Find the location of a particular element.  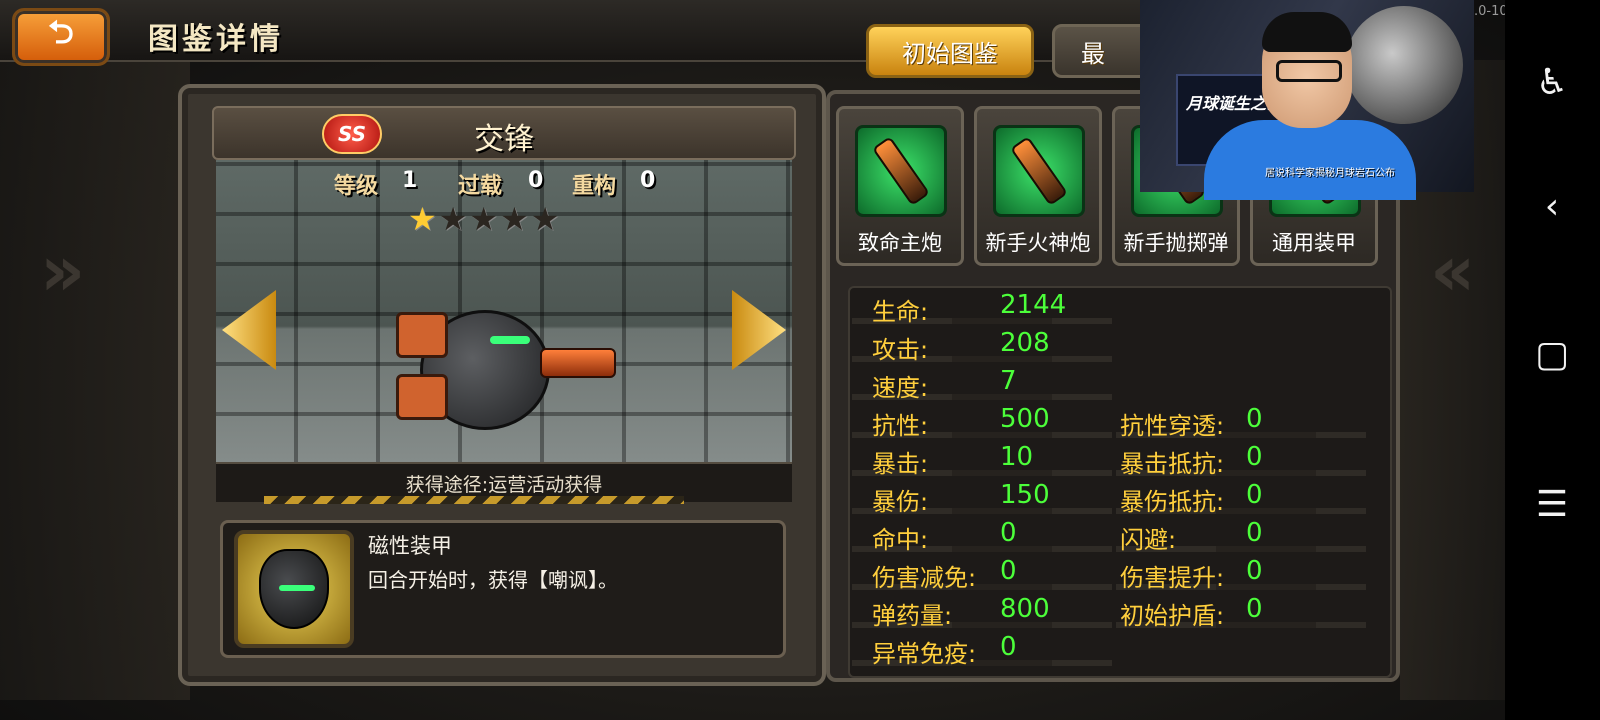

equipment-label: 新手火神炮 is located at coordinates (1038, 243).